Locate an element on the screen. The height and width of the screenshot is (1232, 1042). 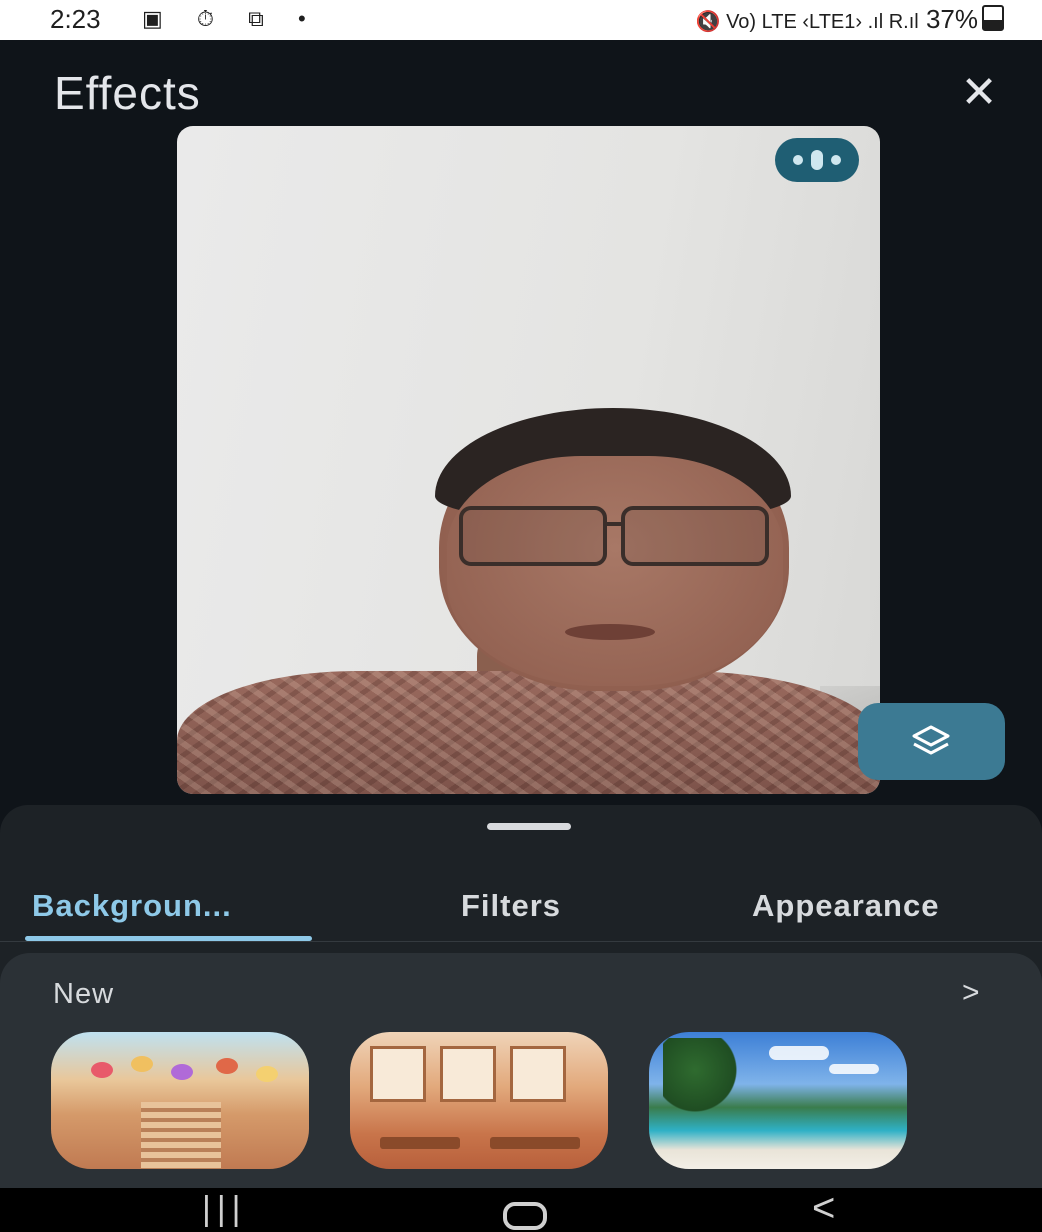
background-thumbnail-cafe-interior is located at coordinates (479, 1100).